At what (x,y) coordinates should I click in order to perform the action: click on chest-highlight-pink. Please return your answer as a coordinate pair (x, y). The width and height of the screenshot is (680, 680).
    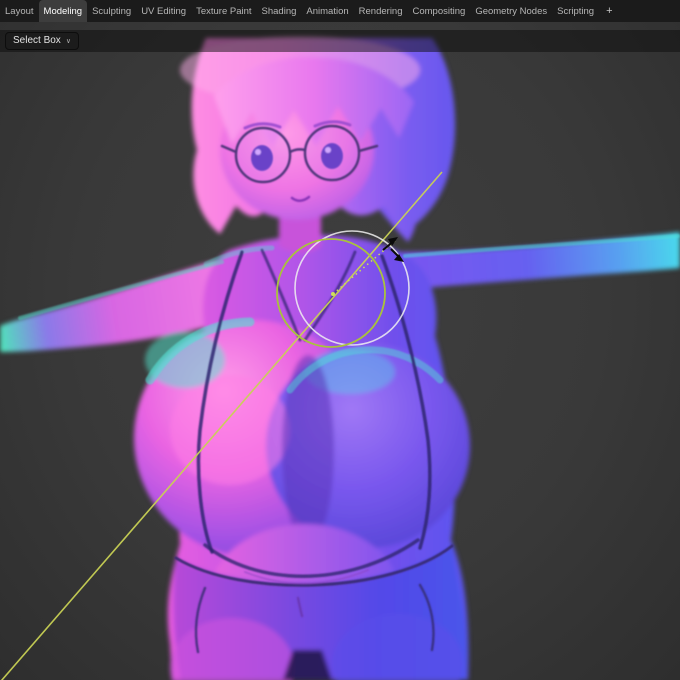
    Looking at the image, I should click on (230, 430).